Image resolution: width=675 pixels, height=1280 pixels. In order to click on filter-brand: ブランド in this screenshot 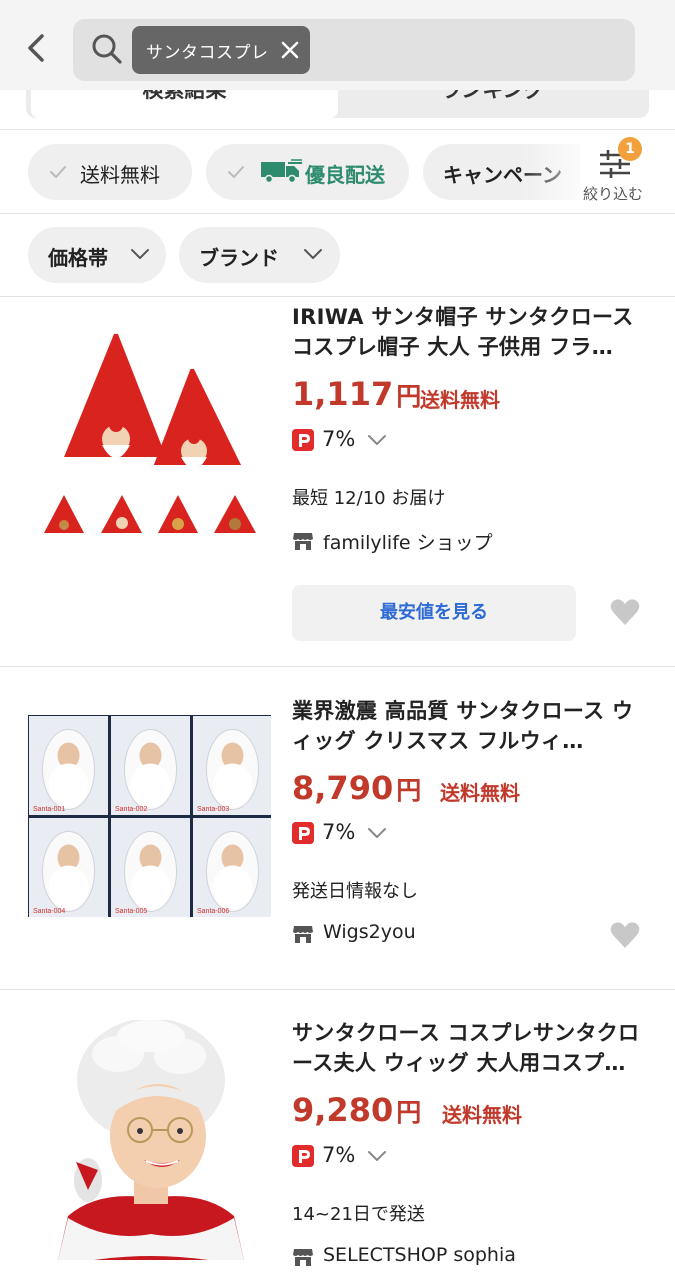, I will do `click(259, 255)`.